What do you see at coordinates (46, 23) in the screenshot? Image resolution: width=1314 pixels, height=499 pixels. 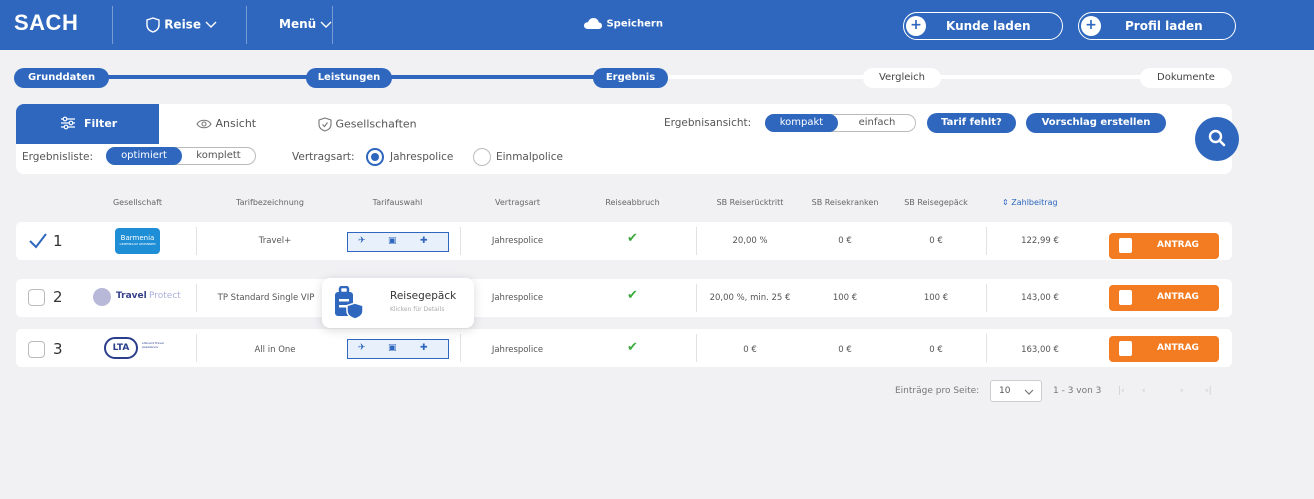 I see `app-logo: SACH` at bounding box center [46, 23].